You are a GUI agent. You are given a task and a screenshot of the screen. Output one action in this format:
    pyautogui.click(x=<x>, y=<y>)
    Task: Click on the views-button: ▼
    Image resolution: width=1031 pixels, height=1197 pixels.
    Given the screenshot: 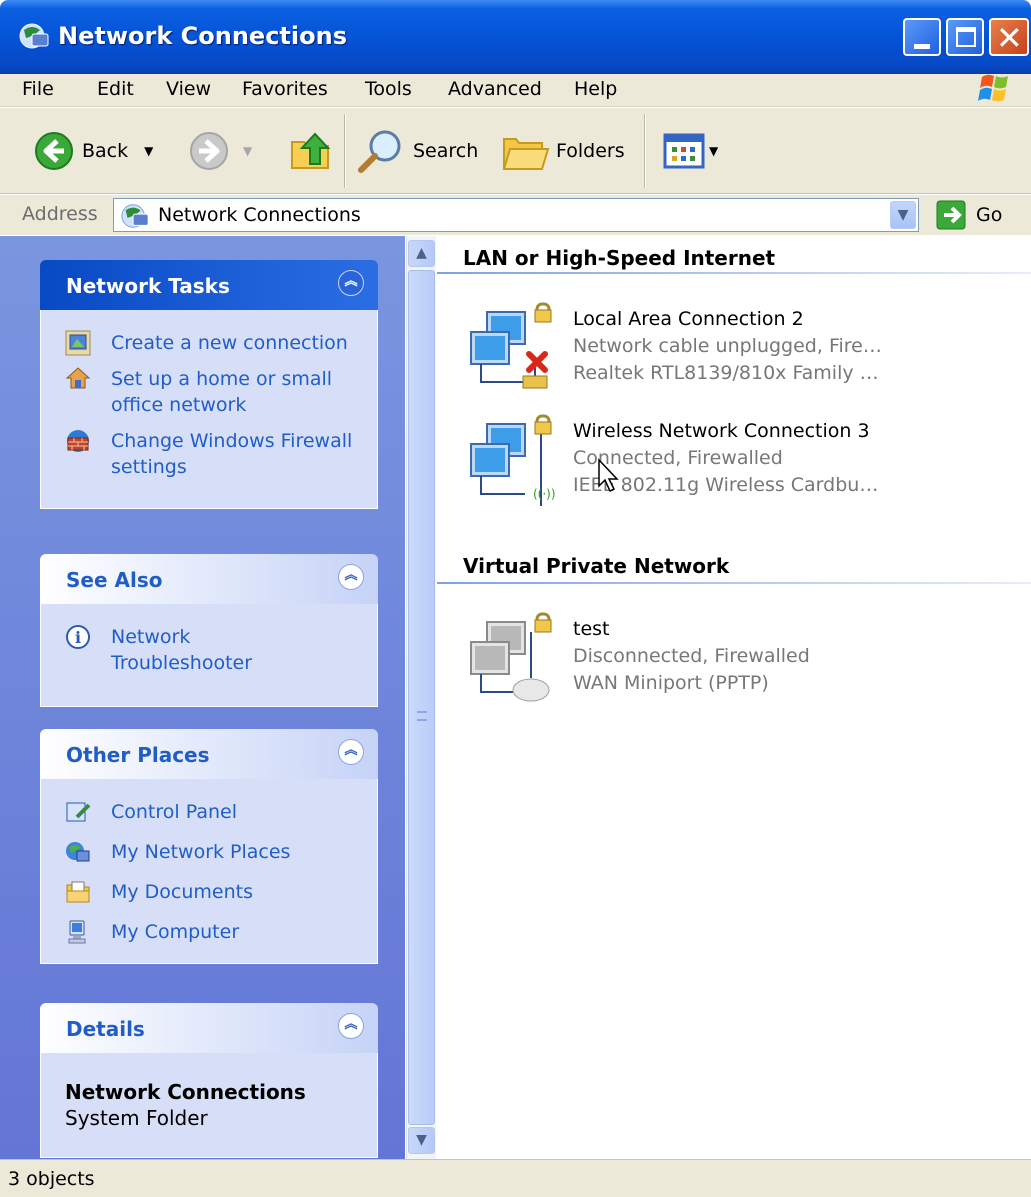 What is the action you would take?
    pyautogui.click(x=690, y=151)
    